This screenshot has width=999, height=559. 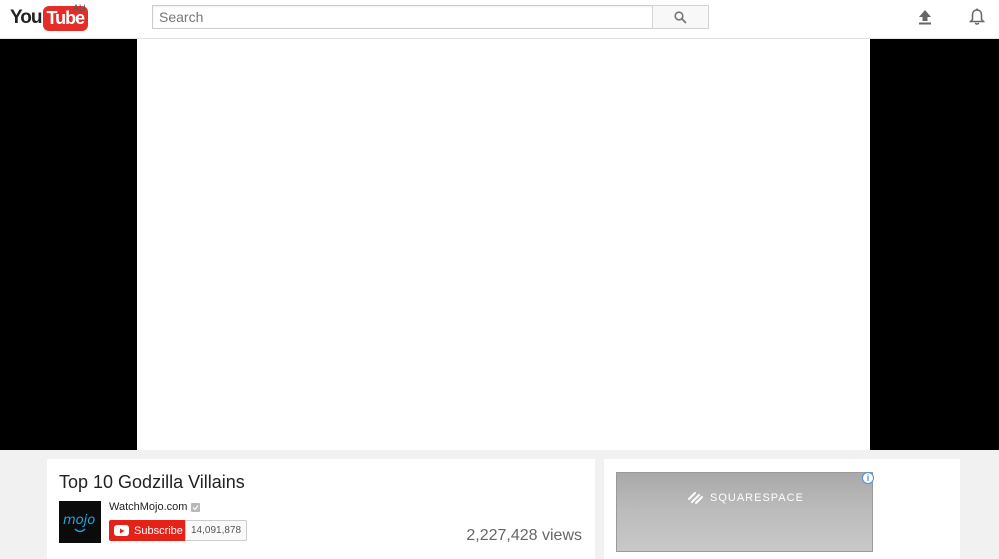 I want to click on masthead: You Tube AU, so click(x=499, y=19).